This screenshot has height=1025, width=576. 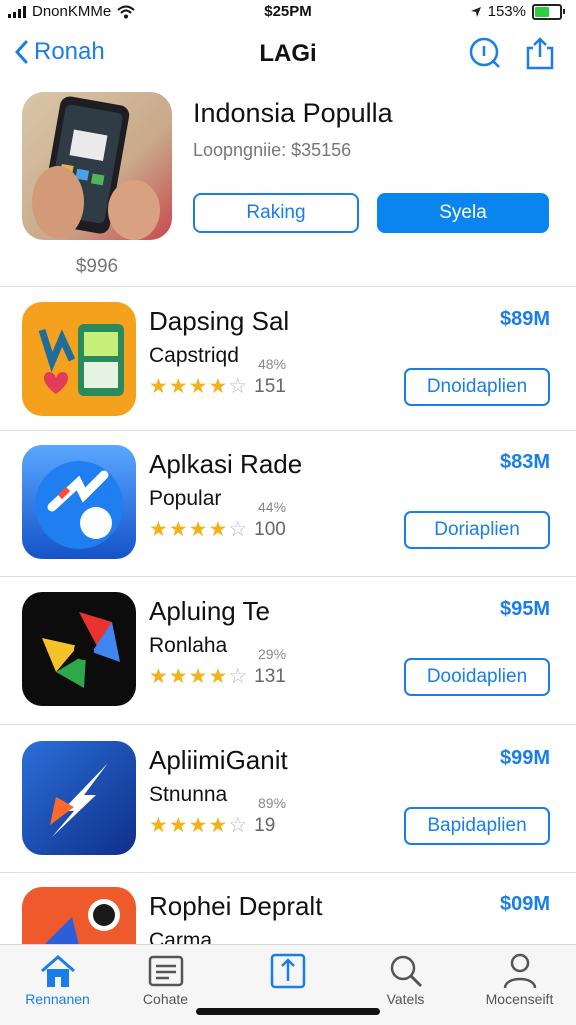 I want to click on app-category: Popular, so click(x=185, y=498).